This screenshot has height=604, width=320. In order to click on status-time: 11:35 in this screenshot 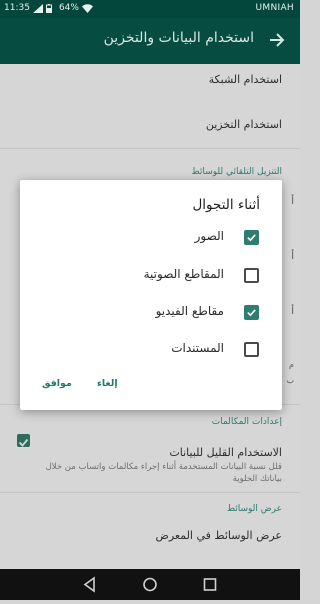, I will do `click(17, 8)`.